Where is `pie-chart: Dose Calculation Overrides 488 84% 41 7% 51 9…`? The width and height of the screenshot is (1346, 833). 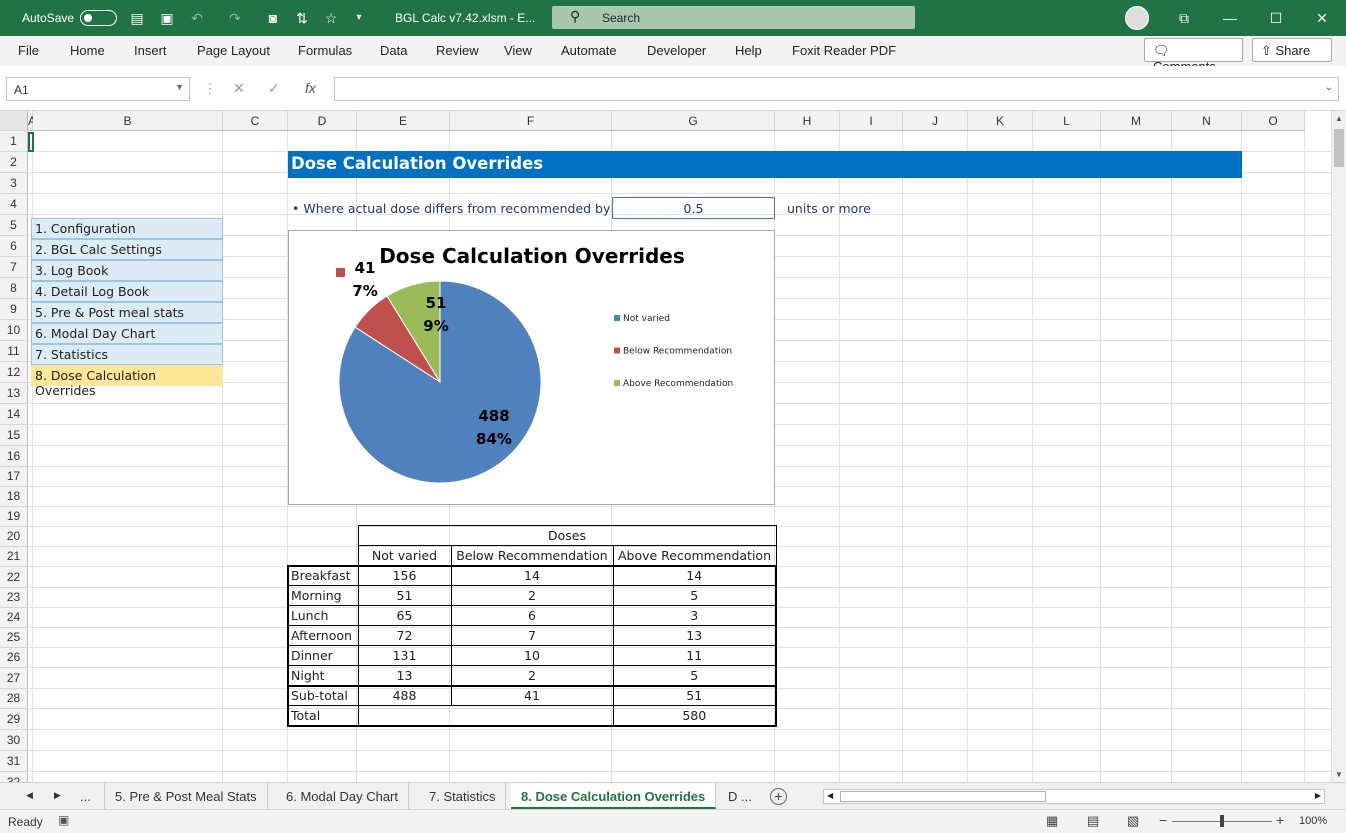
pie-chart: Dose Calculation Overrides 488 84% 41 7% 51 9… is located at coordinates (531, 367).